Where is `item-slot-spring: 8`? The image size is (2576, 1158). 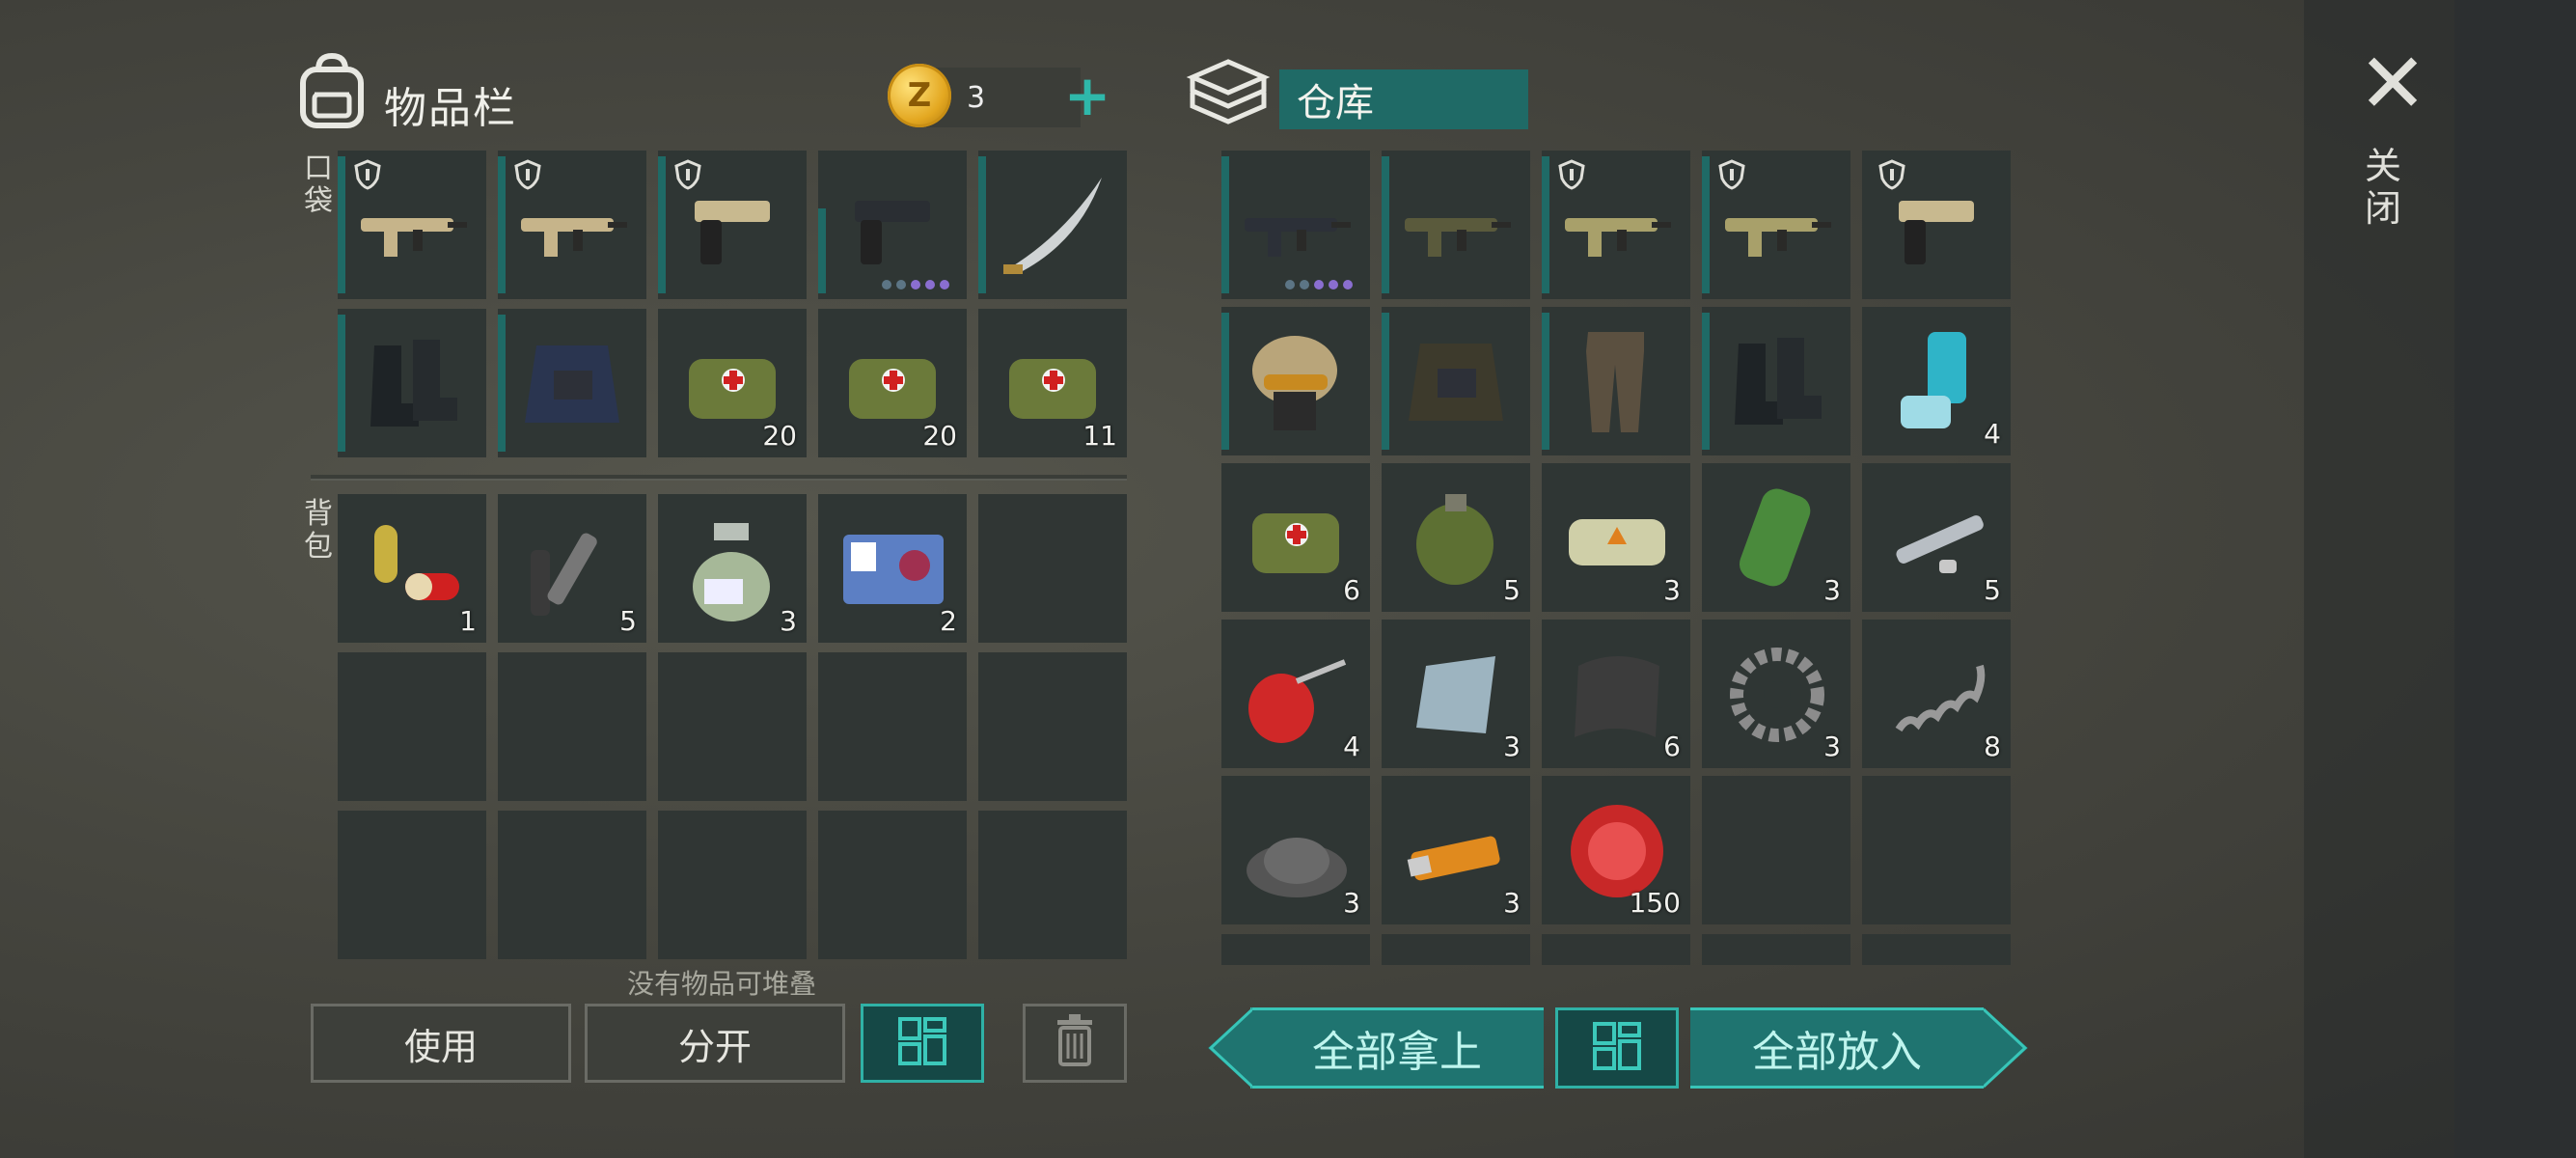
item-slot-spring: 8 is located at coordinates (1937, 694).